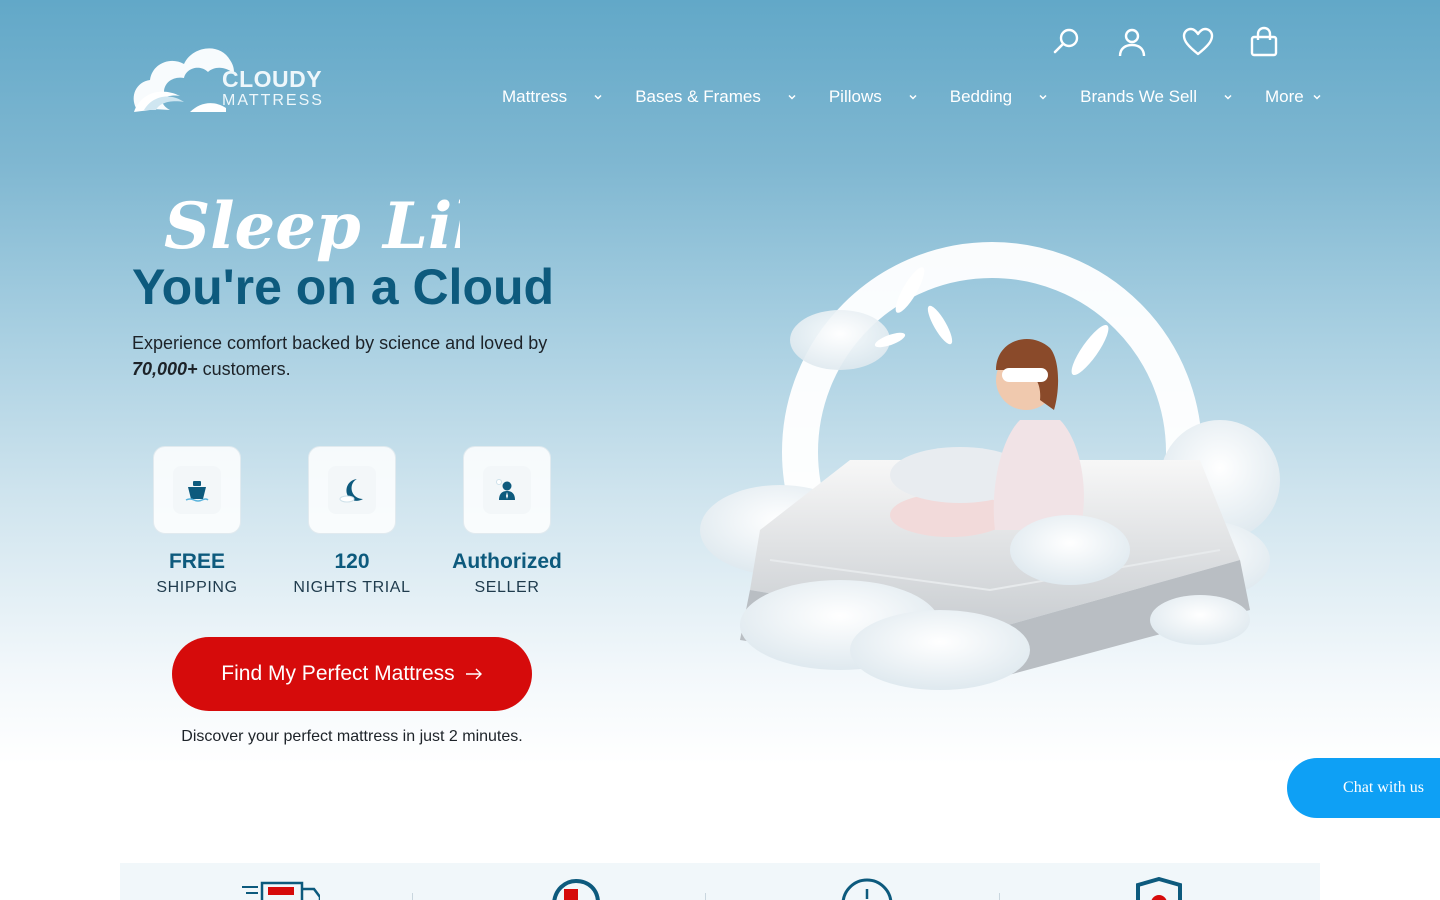 The width and height of the screenshot is (1440, 900). I want to click on truck-icon, so click(281, 890).